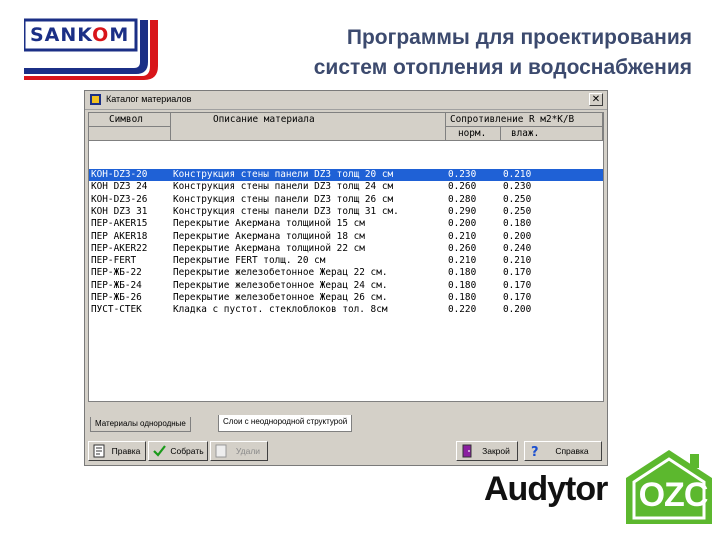  Describe the element at coordinates (462, 310) in the screenshot. I see `cell-norm: 0.220` at that location.